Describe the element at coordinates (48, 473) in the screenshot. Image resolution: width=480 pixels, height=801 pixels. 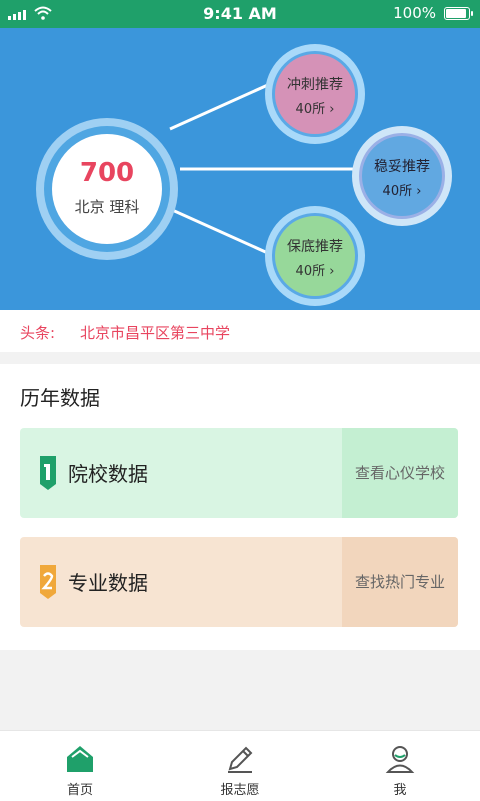
I see `rank-1-badge-icon` at that location.